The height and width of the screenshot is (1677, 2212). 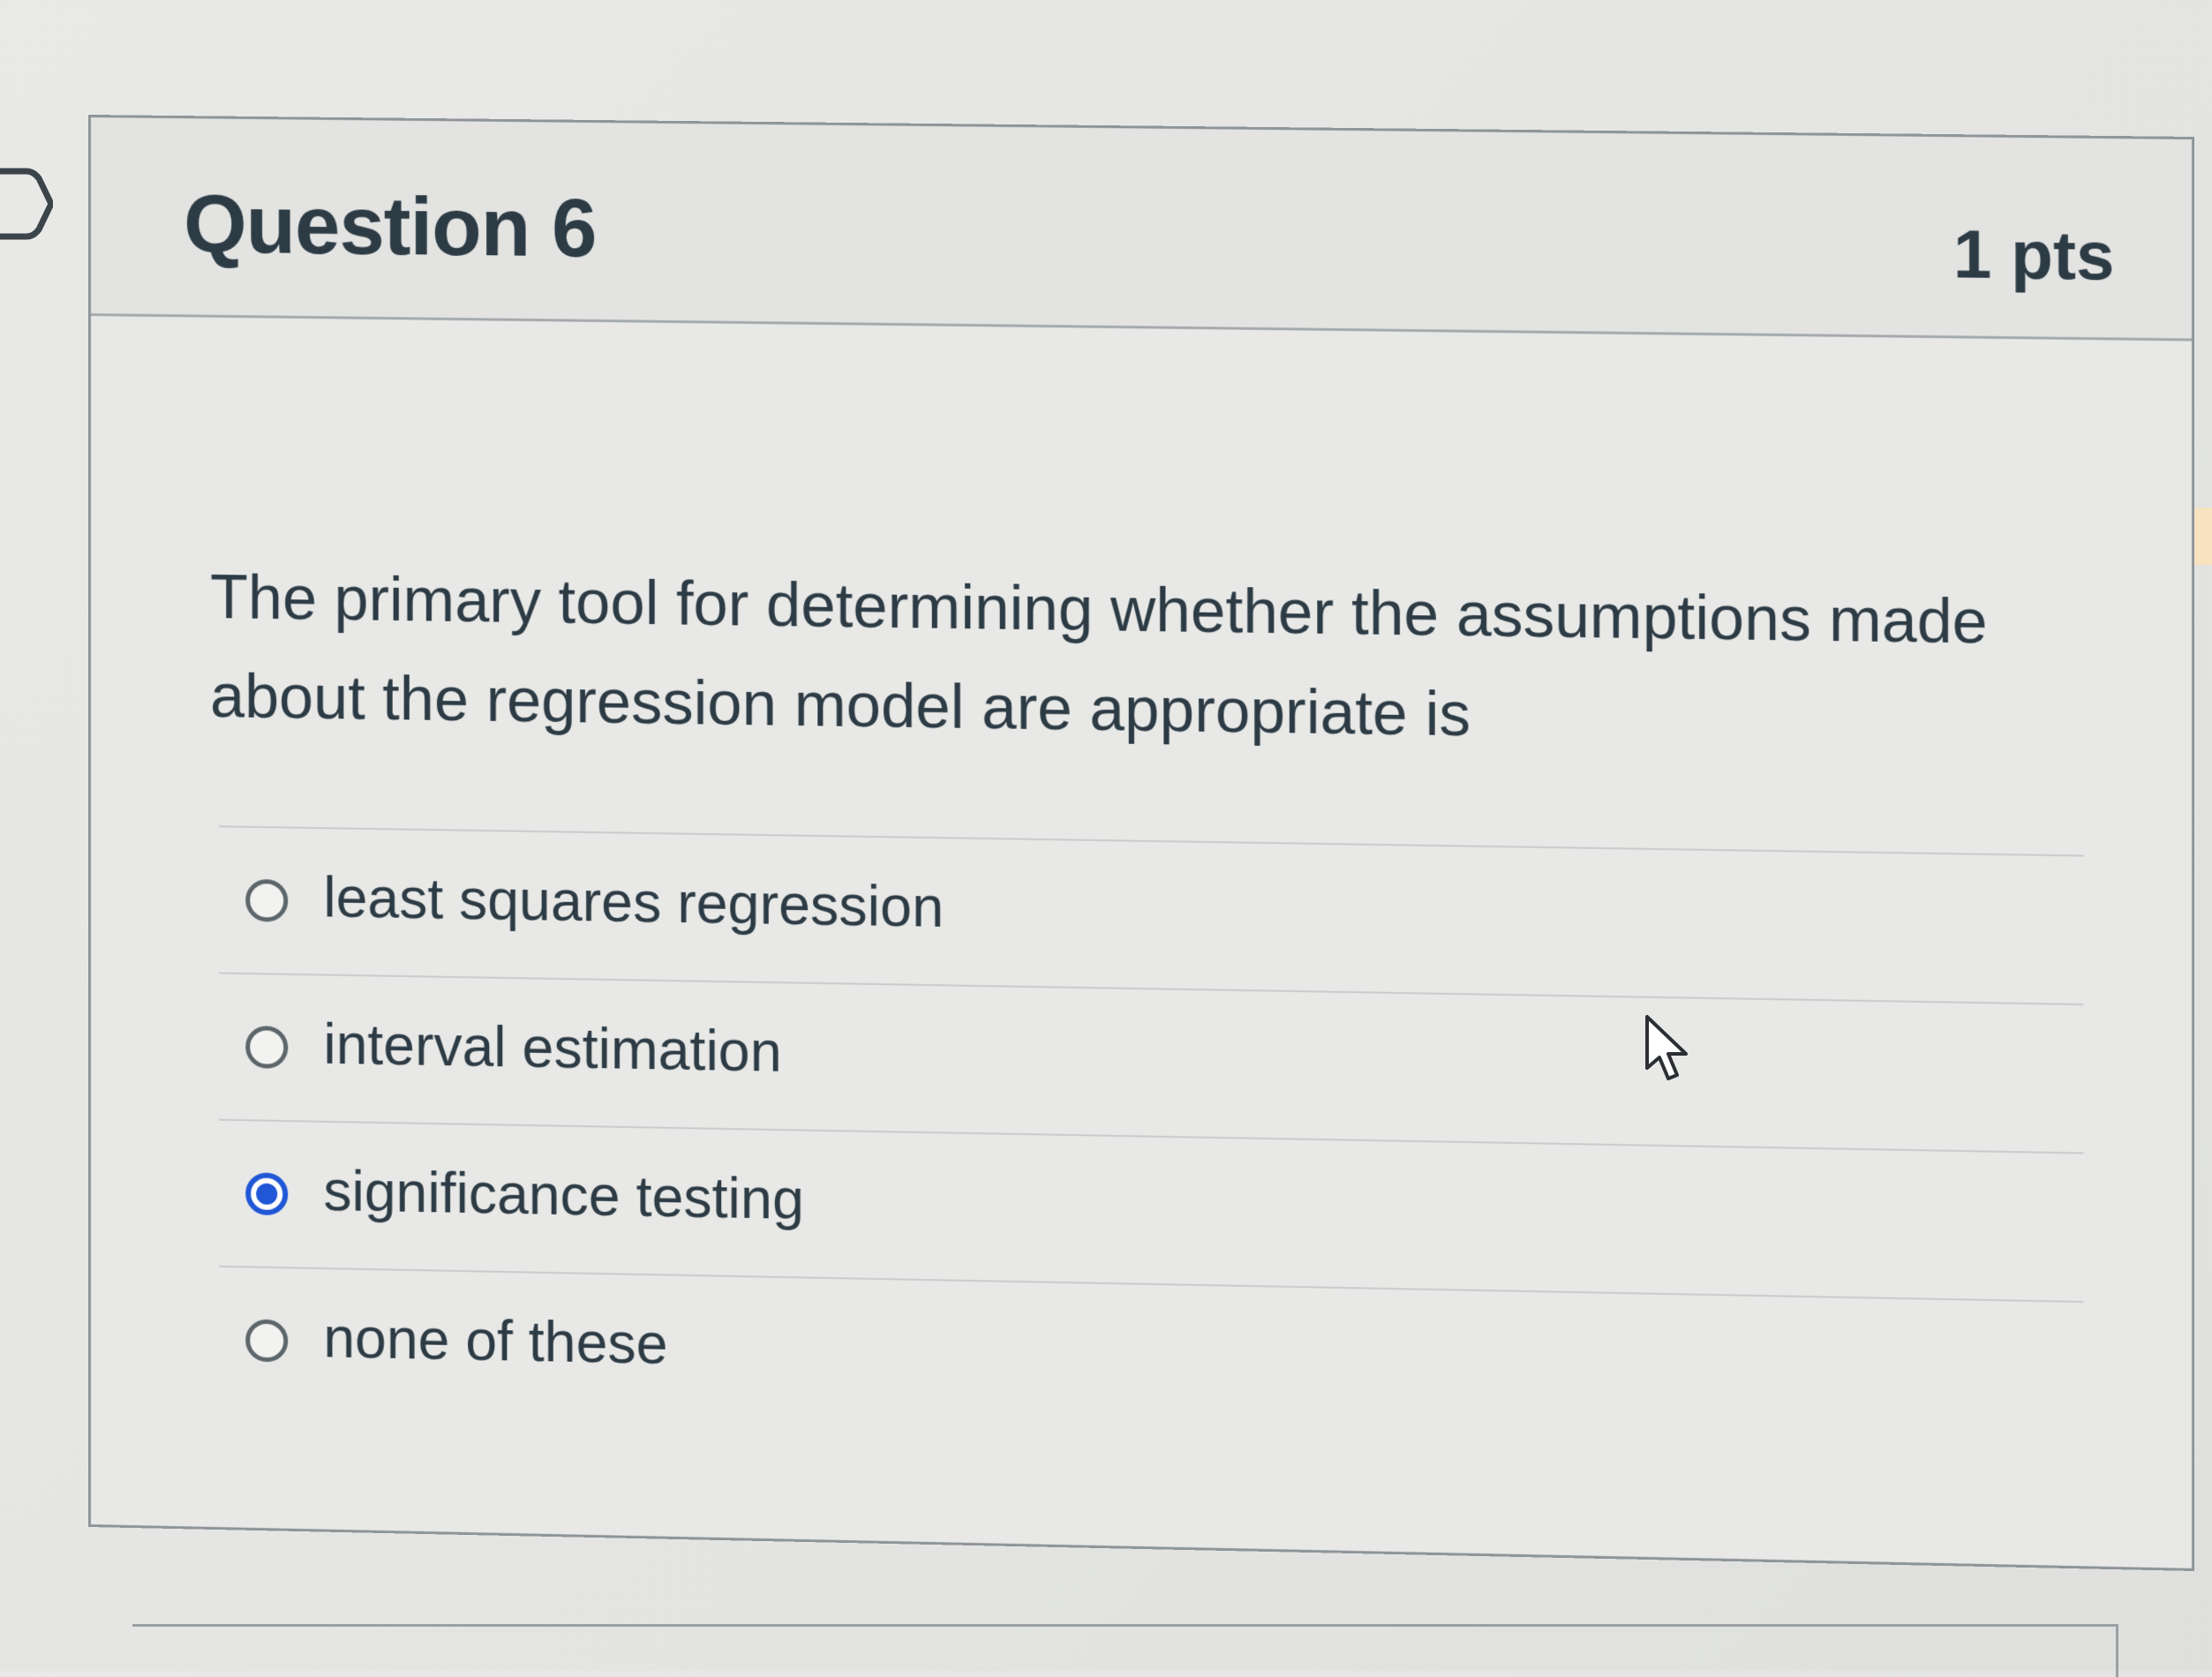 I want to click on mouse-pointer-icon, so click(x=1666, y=1047).